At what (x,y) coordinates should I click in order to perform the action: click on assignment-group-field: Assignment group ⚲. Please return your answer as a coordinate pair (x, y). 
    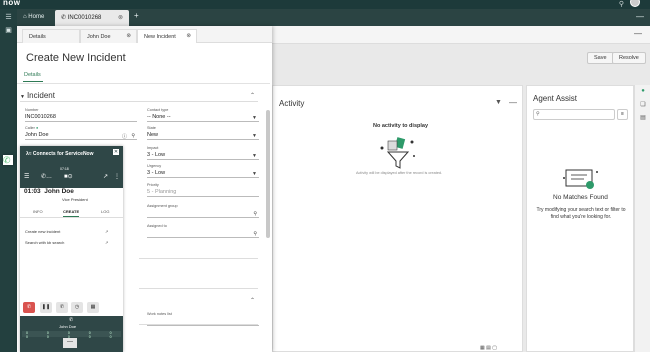
    Looking at the image, I should click on (203, 211).